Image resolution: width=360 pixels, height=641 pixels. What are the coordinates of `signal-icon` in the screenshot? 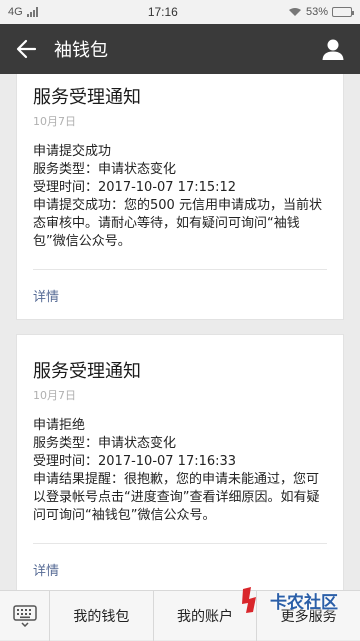 It's located at (32, 12).